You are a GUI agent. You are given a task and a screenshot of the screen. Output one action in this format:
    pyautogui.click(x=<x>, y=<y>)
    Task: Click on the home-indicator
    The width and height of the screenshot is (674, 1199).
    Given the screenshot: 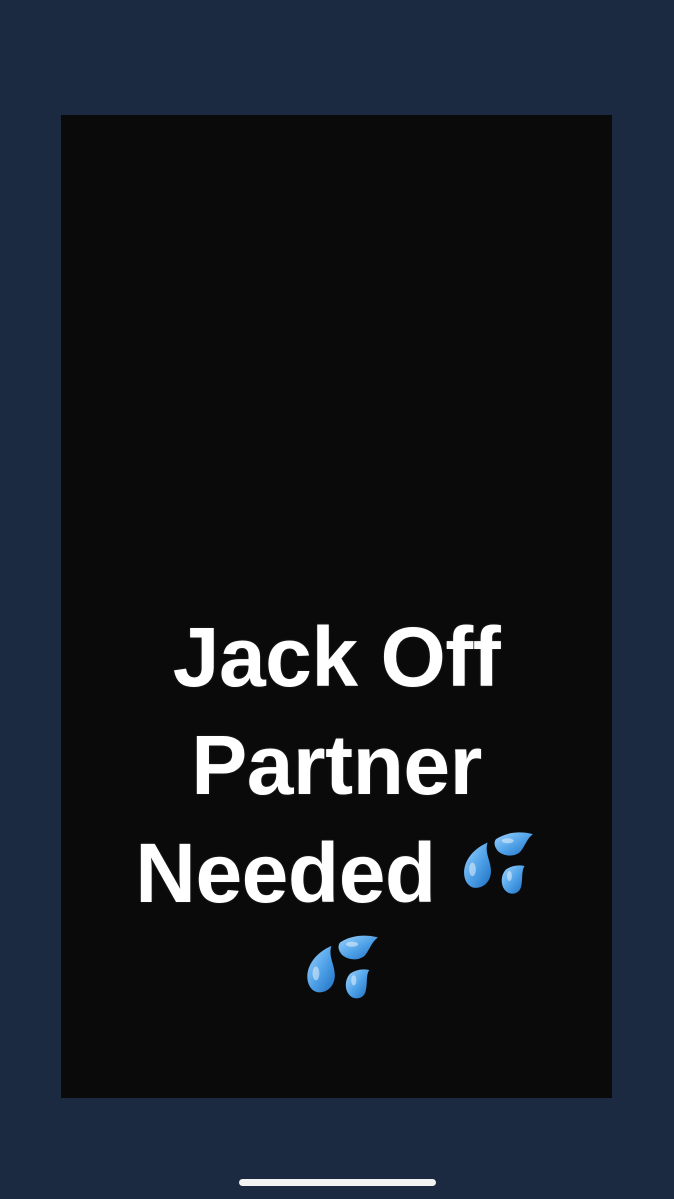 What is the action you would take?
    pyautogui.click(x=337, y=1182)
    